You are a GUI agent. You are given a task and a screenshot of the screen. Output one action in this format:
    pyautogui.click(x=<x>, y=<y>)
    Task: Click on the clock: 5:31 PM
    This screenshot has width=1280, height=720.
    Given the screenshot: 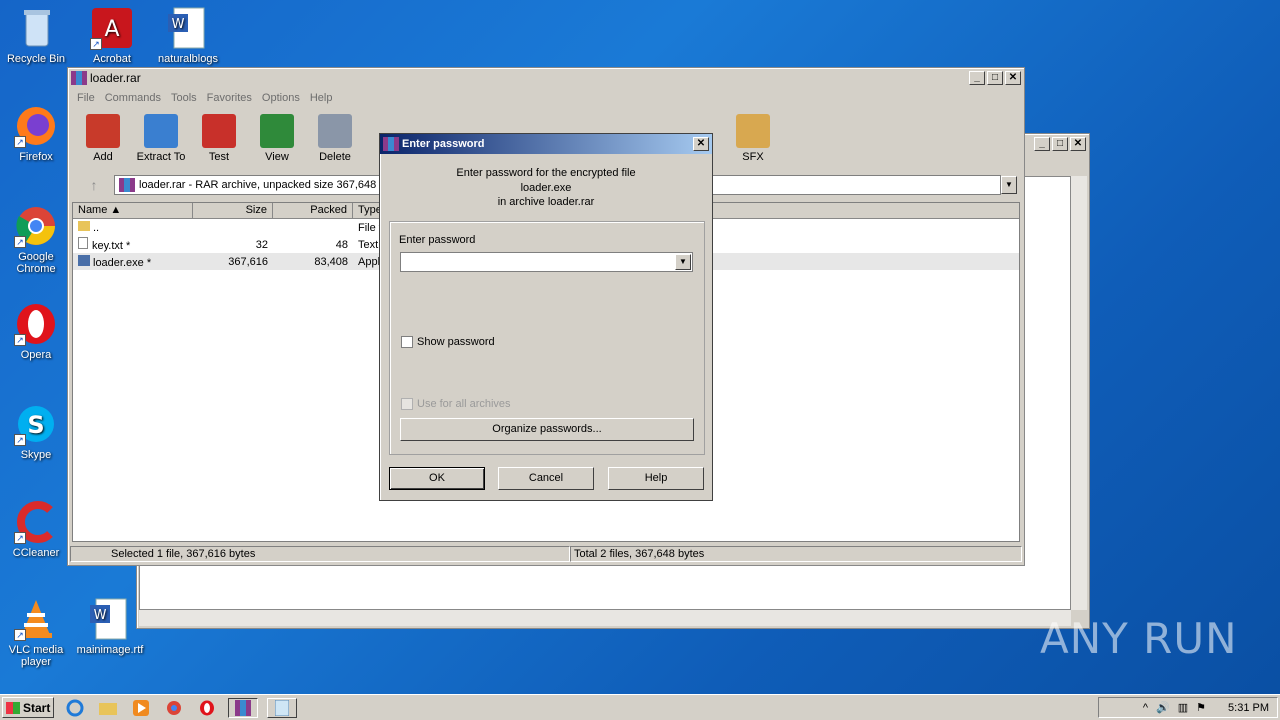 What is the action you would take?
    pyautogui.click(x=1248, y=708)
    